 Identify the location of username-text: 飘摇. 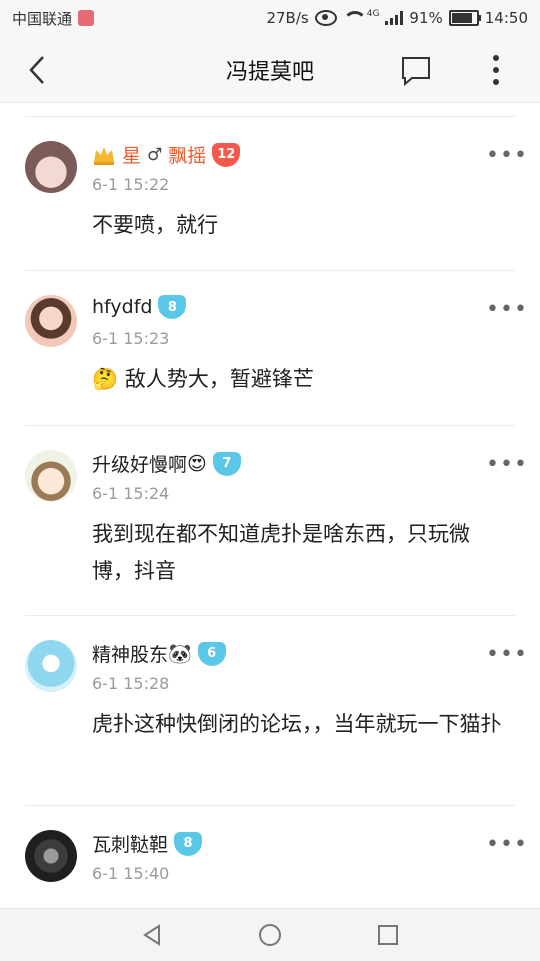
(187, 156).